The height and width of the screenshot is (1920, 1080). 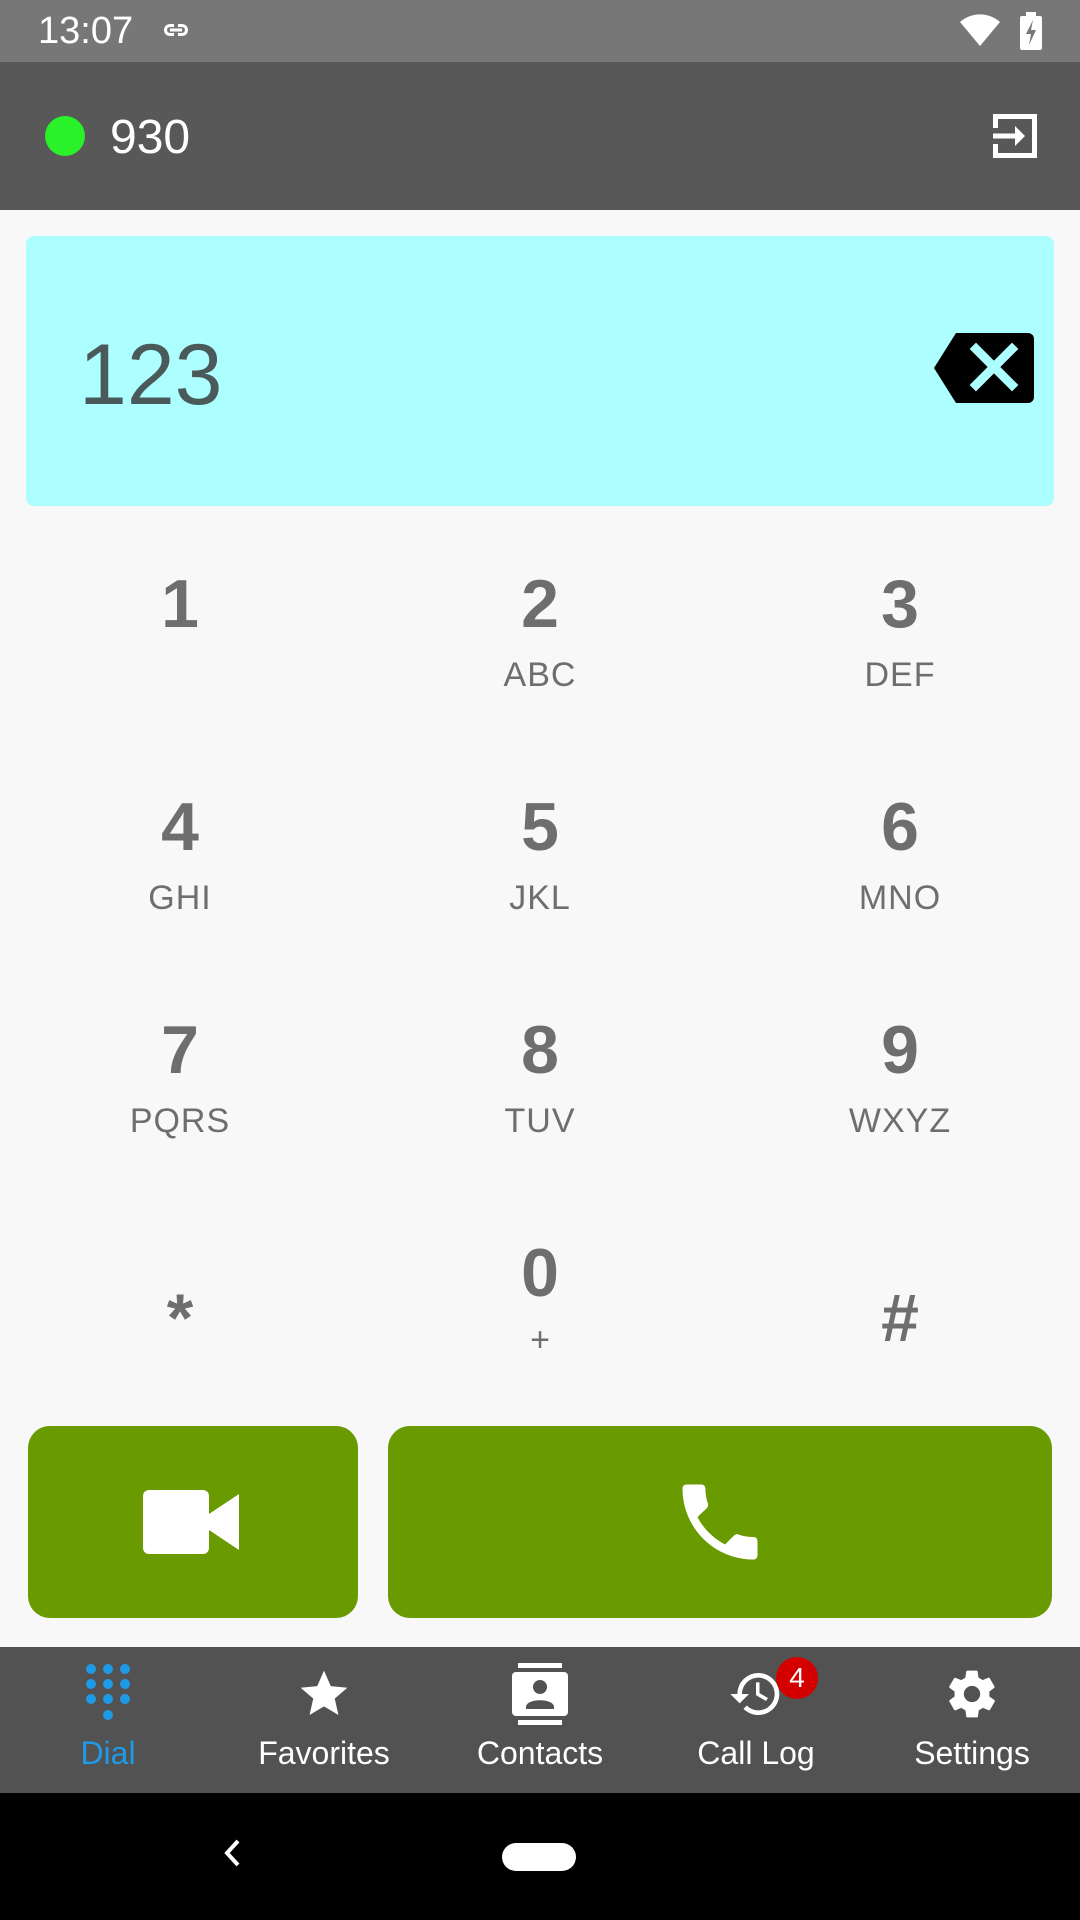 I want to click on key-letters: GHI, so click(x=180, y=898).